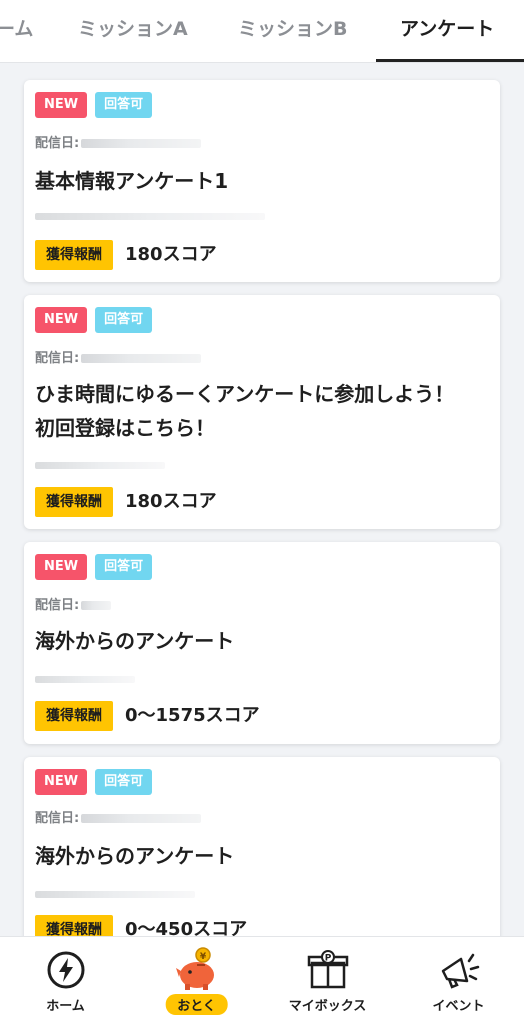 The height and width of the screenshot is (1025, 524). What do you see at coordinates (327, 1006) in the screenshot?
I see `nav-label: マイボックス` at bounding box center [327, 1006].